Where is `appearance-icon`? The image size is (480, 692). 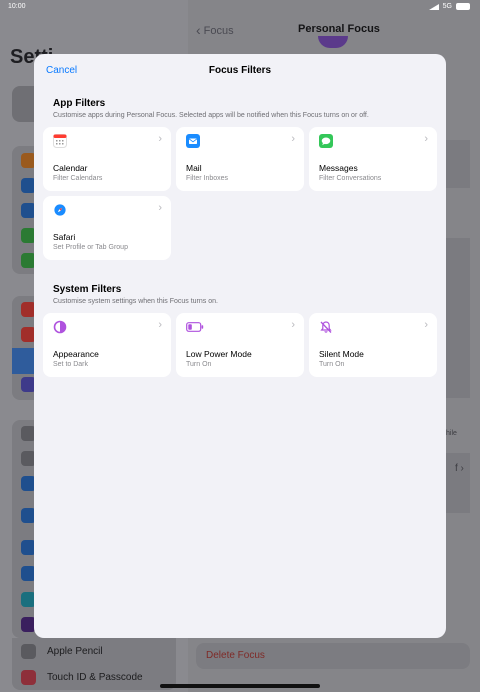
appearance-icon is located at coordinates (60, 327).